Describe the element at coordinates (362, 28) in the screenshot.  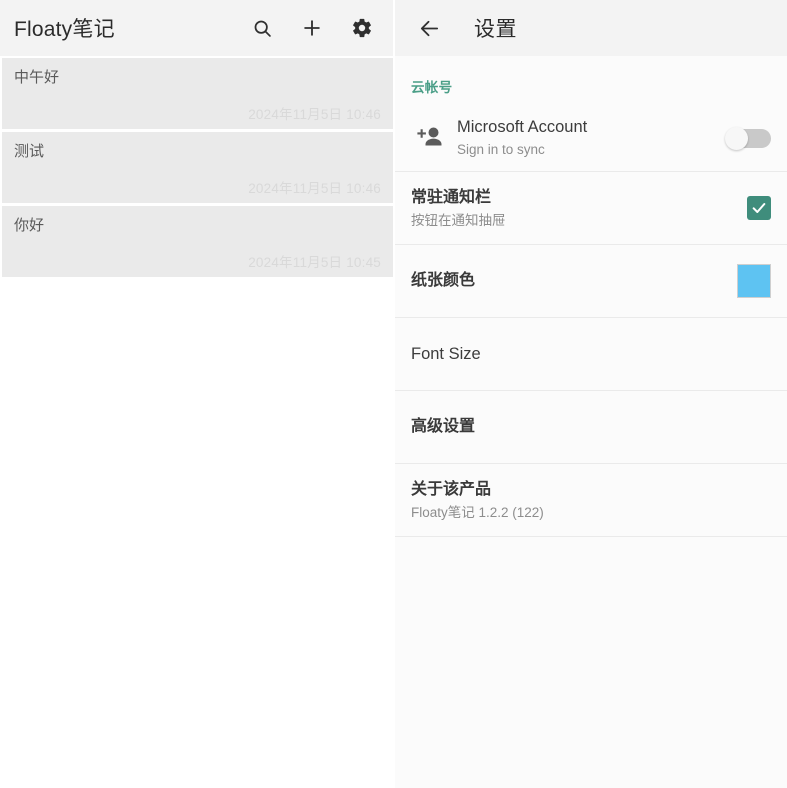
I see `gear-icon` at that location.